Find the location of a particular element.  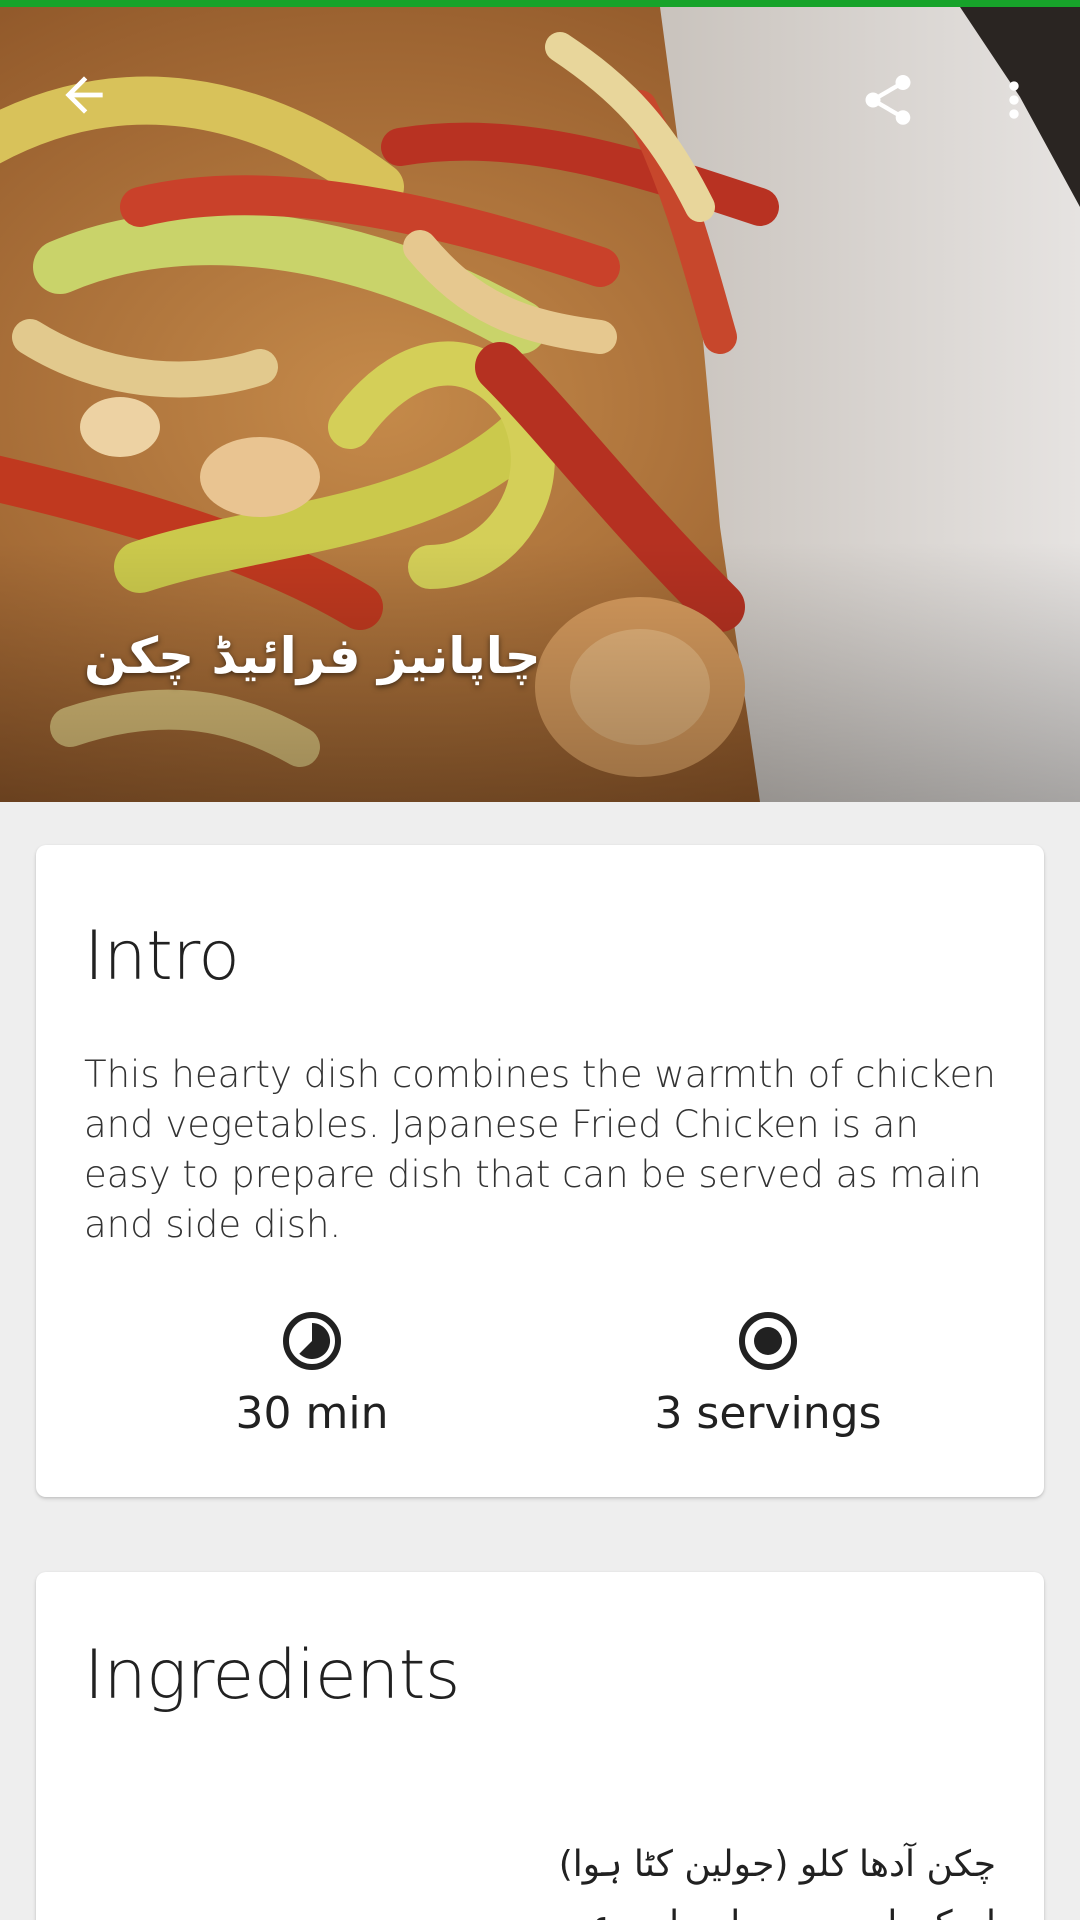

cook-time: 30 min is located at coordinates (312, 1374).